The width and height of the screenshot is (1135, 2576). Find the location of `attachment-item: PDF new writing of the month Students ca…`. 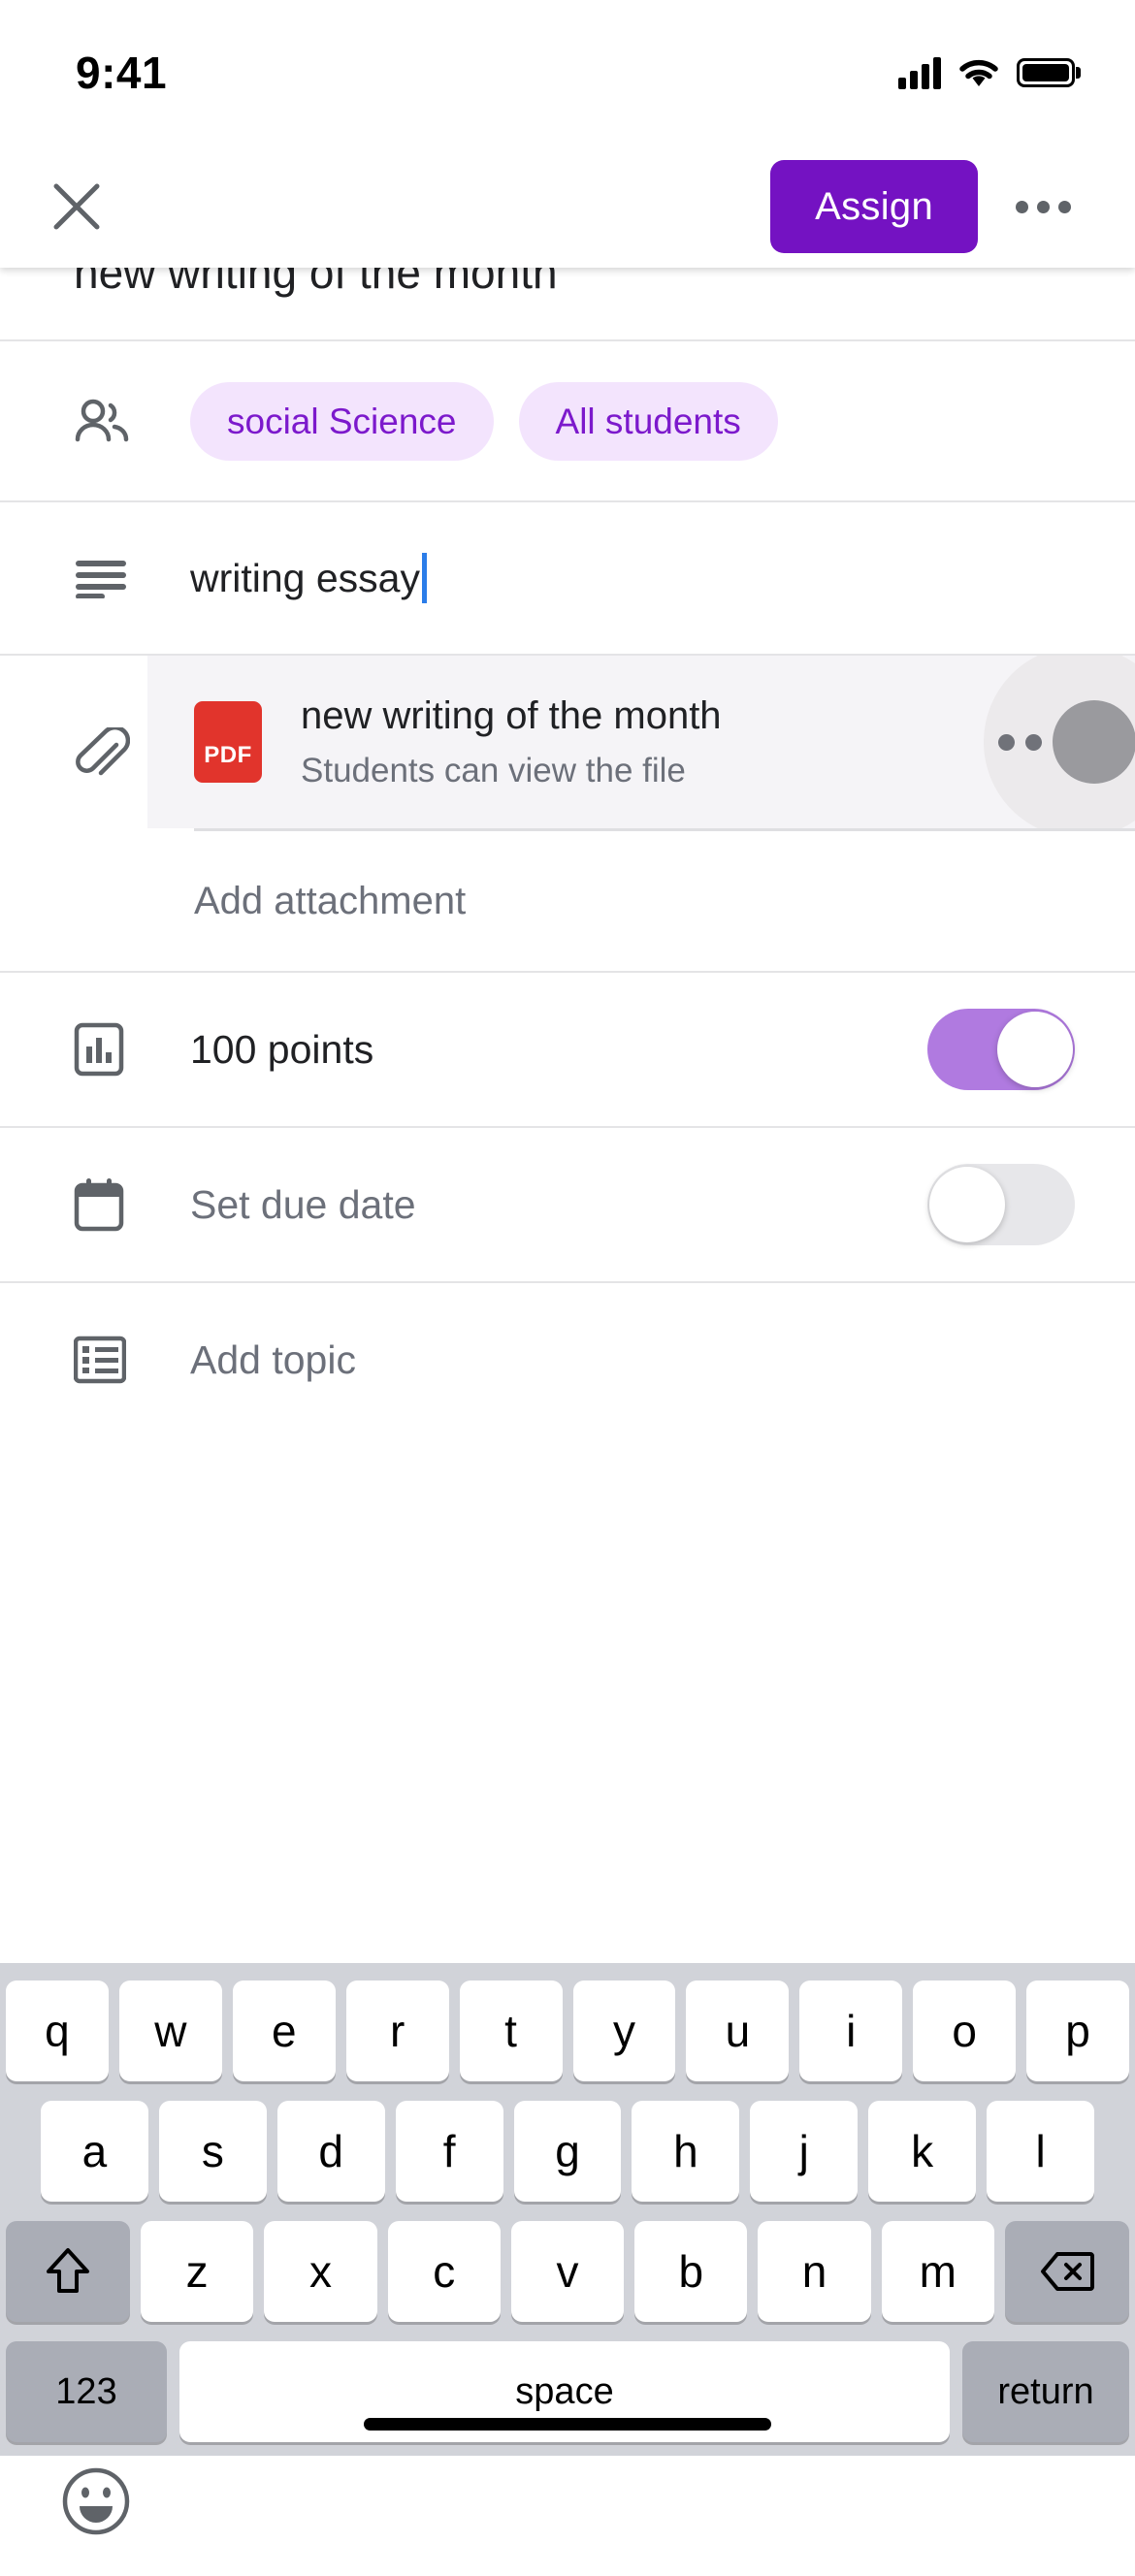

attachment-item: PDF new writing of the month Students ca… is located at coordinates (641, 742).